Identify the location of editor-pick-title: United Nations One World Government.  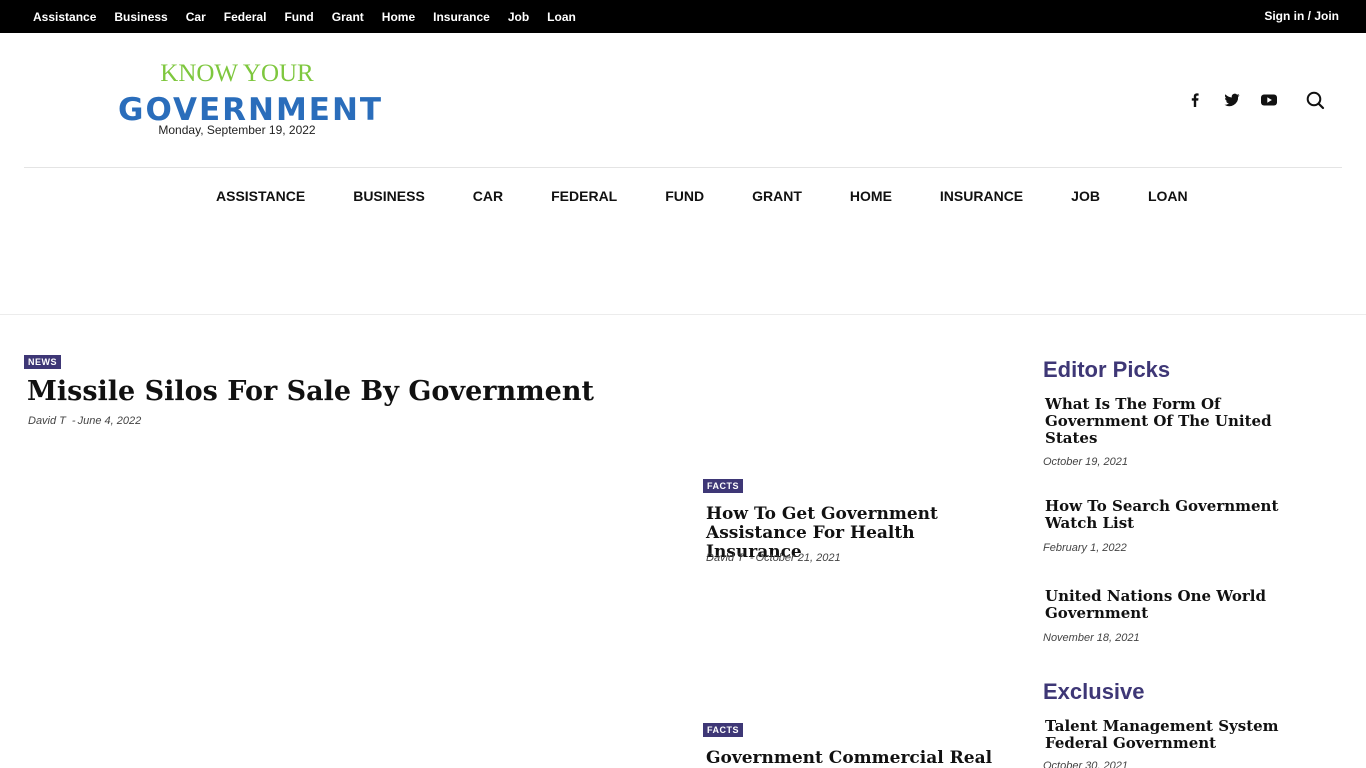
(1165, 605).